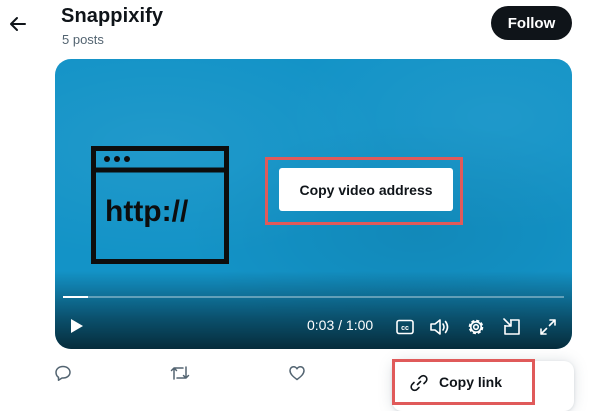  I want to click on like-icon, so click(297, 373).